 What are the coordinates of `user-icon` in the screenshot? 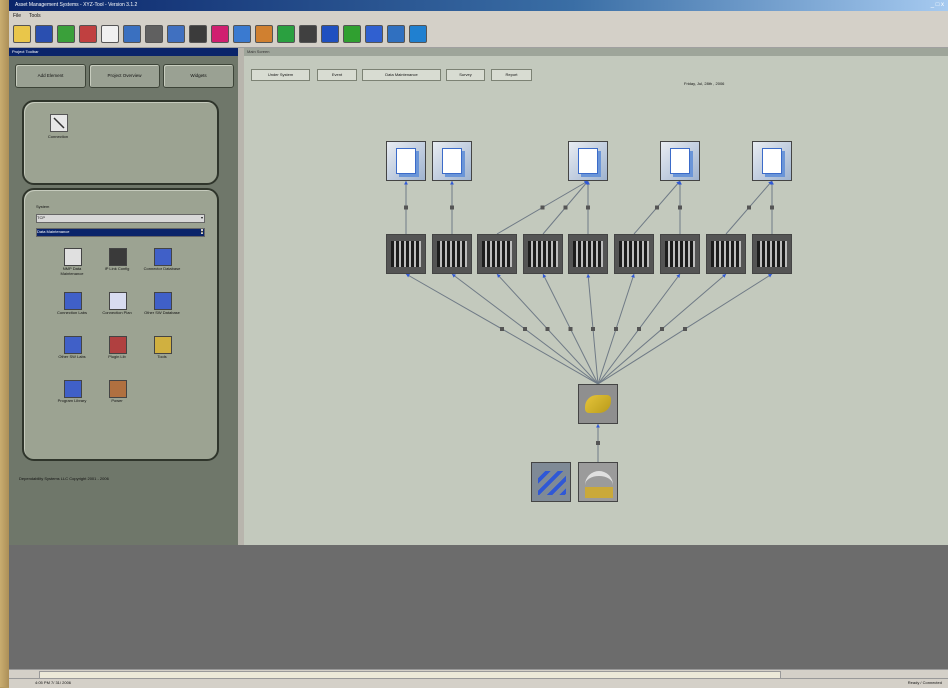 It's located at (418, 34).